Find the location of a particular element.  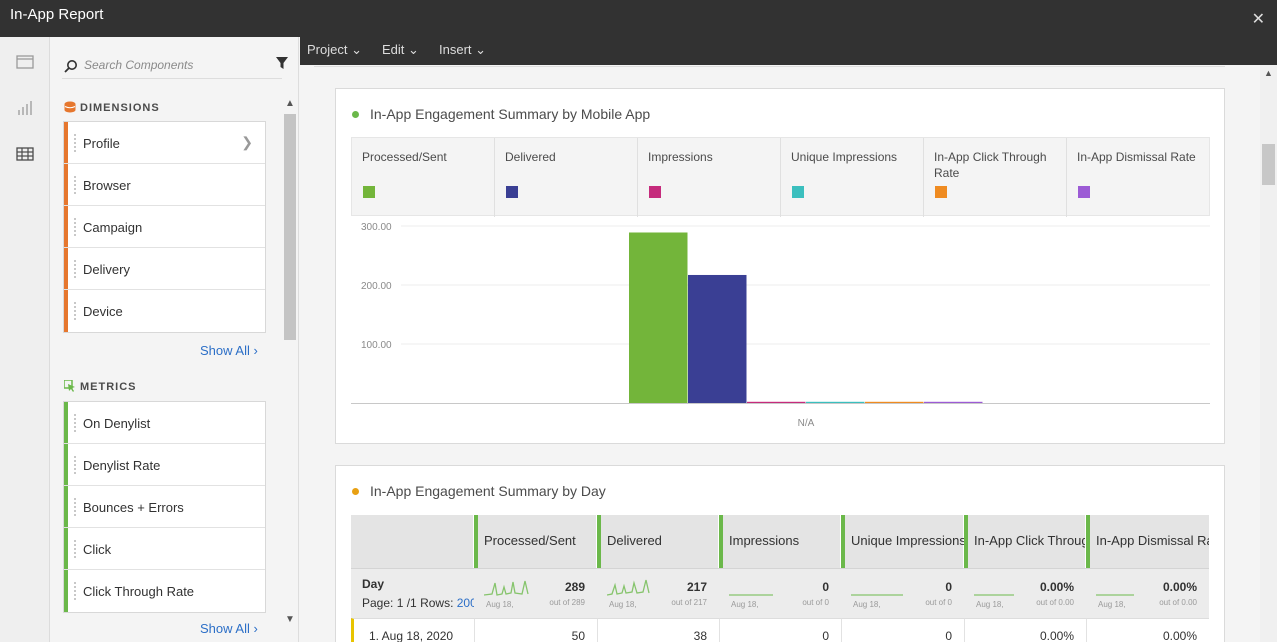

card-title: In-App Engagement Summary by Mobile App is located at coordinates (510, 114).